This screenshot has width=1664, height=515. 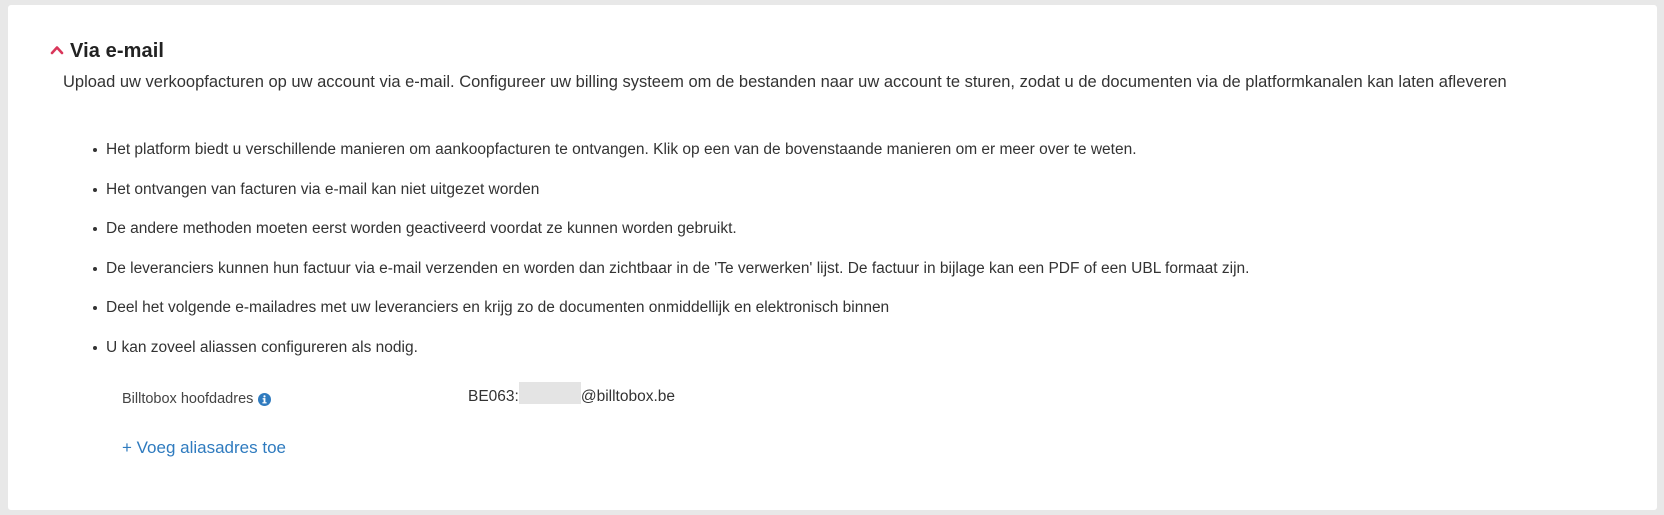 I want to click on redacted-block, so click(x=549, y=393).